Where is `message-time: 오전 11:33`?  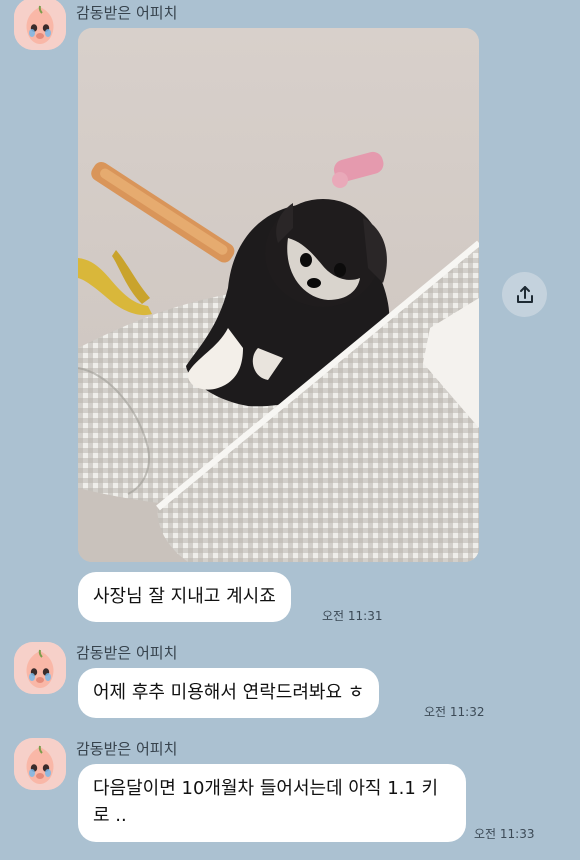
message-time: 오전 11:33 is located at coordinates (504, 834).